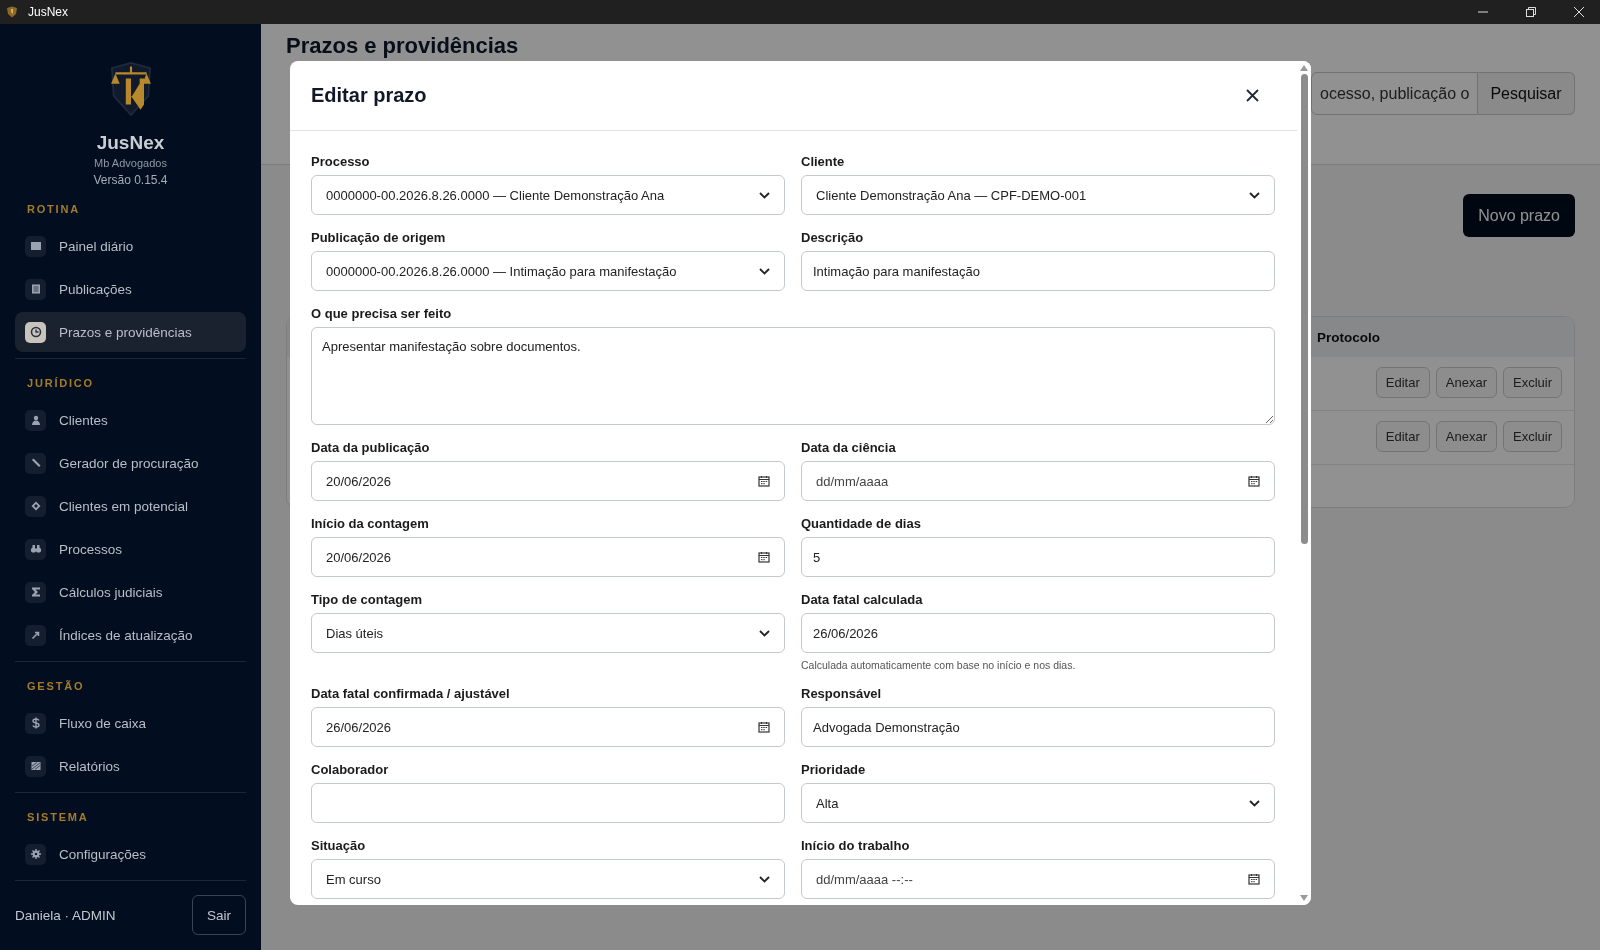  I want to click on close-icon, so click(1252, 95).